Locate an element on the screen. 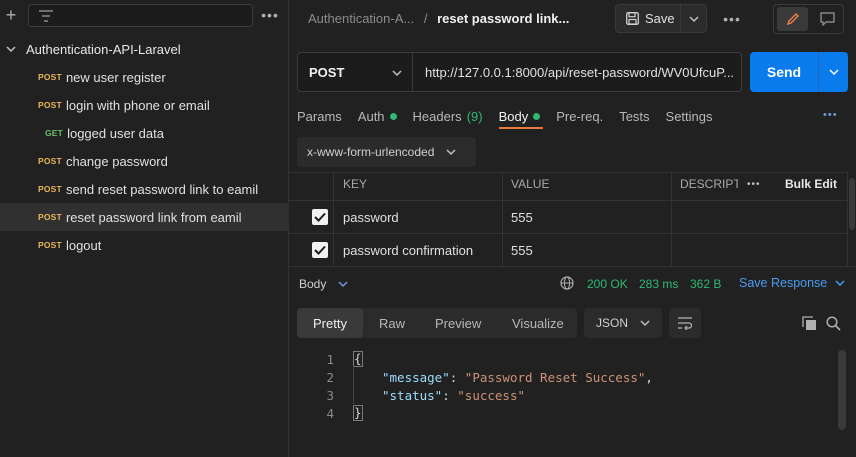 The width and height of the screenshot is (856, 457). filter-input is located at coordinates (140, 15).